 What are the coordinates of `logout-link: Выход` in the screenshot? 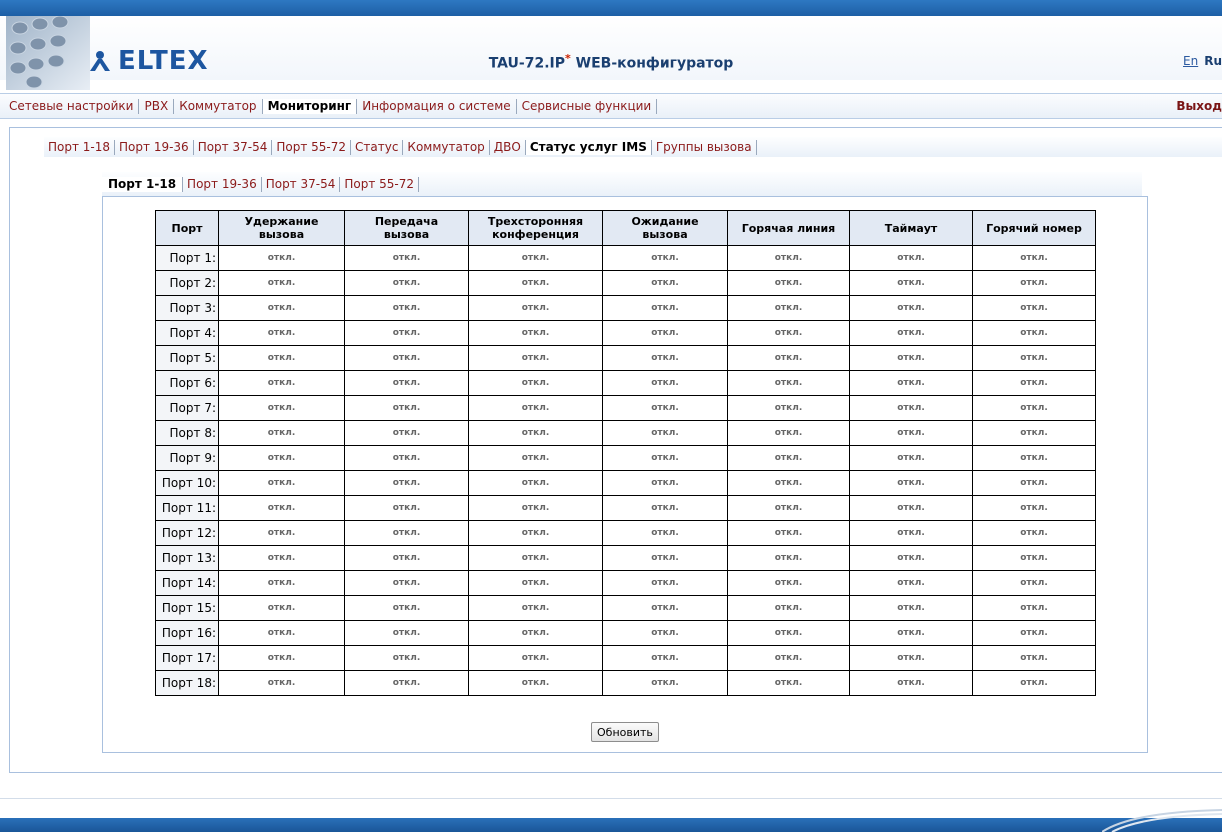 It's located at (1199, 106).